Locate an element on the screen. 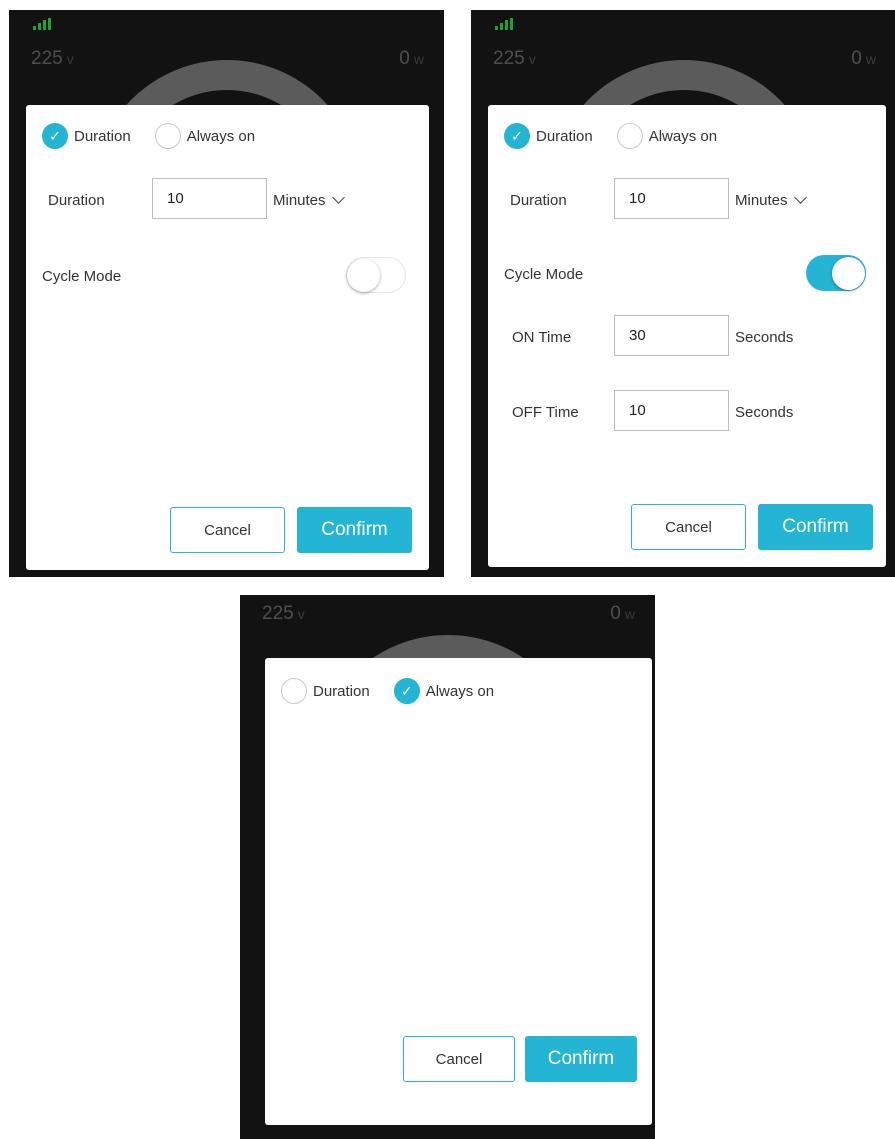  mode-selector: Duration ✓ Always on is located at coordinates (387, 691).